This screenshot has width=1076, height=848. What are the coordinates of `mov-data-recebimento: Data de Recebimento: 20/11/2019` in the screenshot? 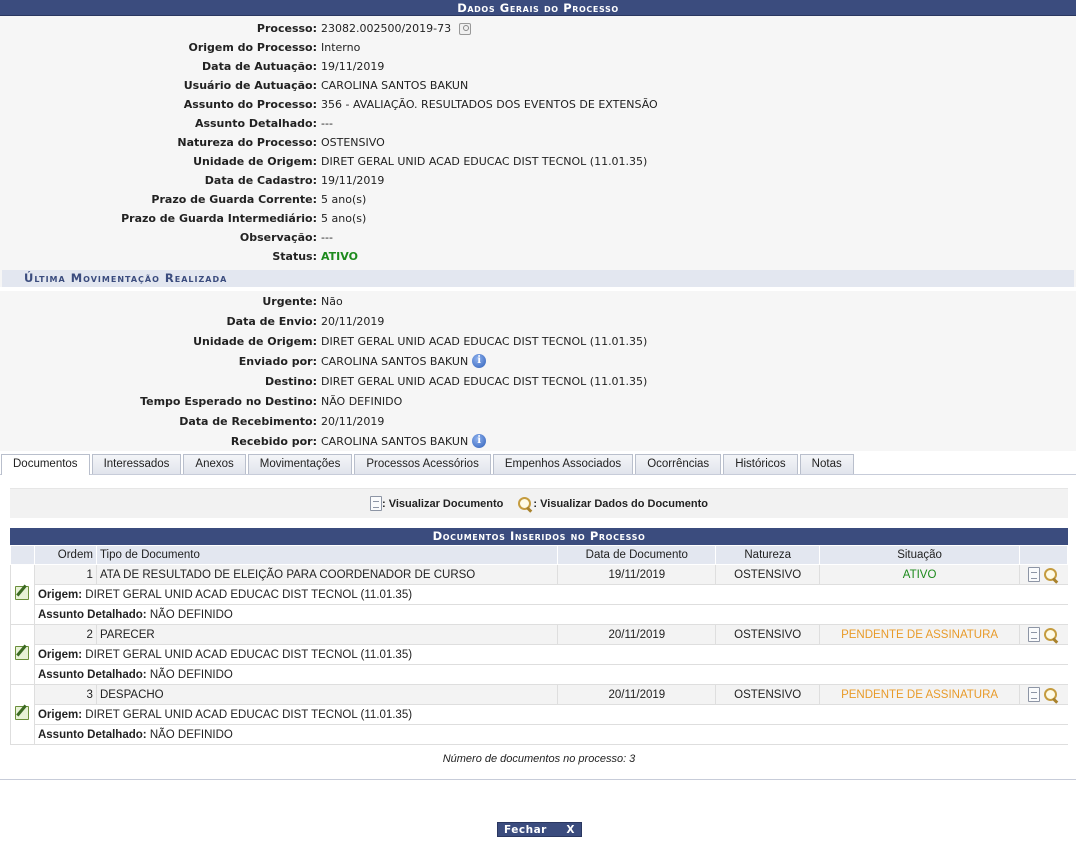 It's located at (538, 421).